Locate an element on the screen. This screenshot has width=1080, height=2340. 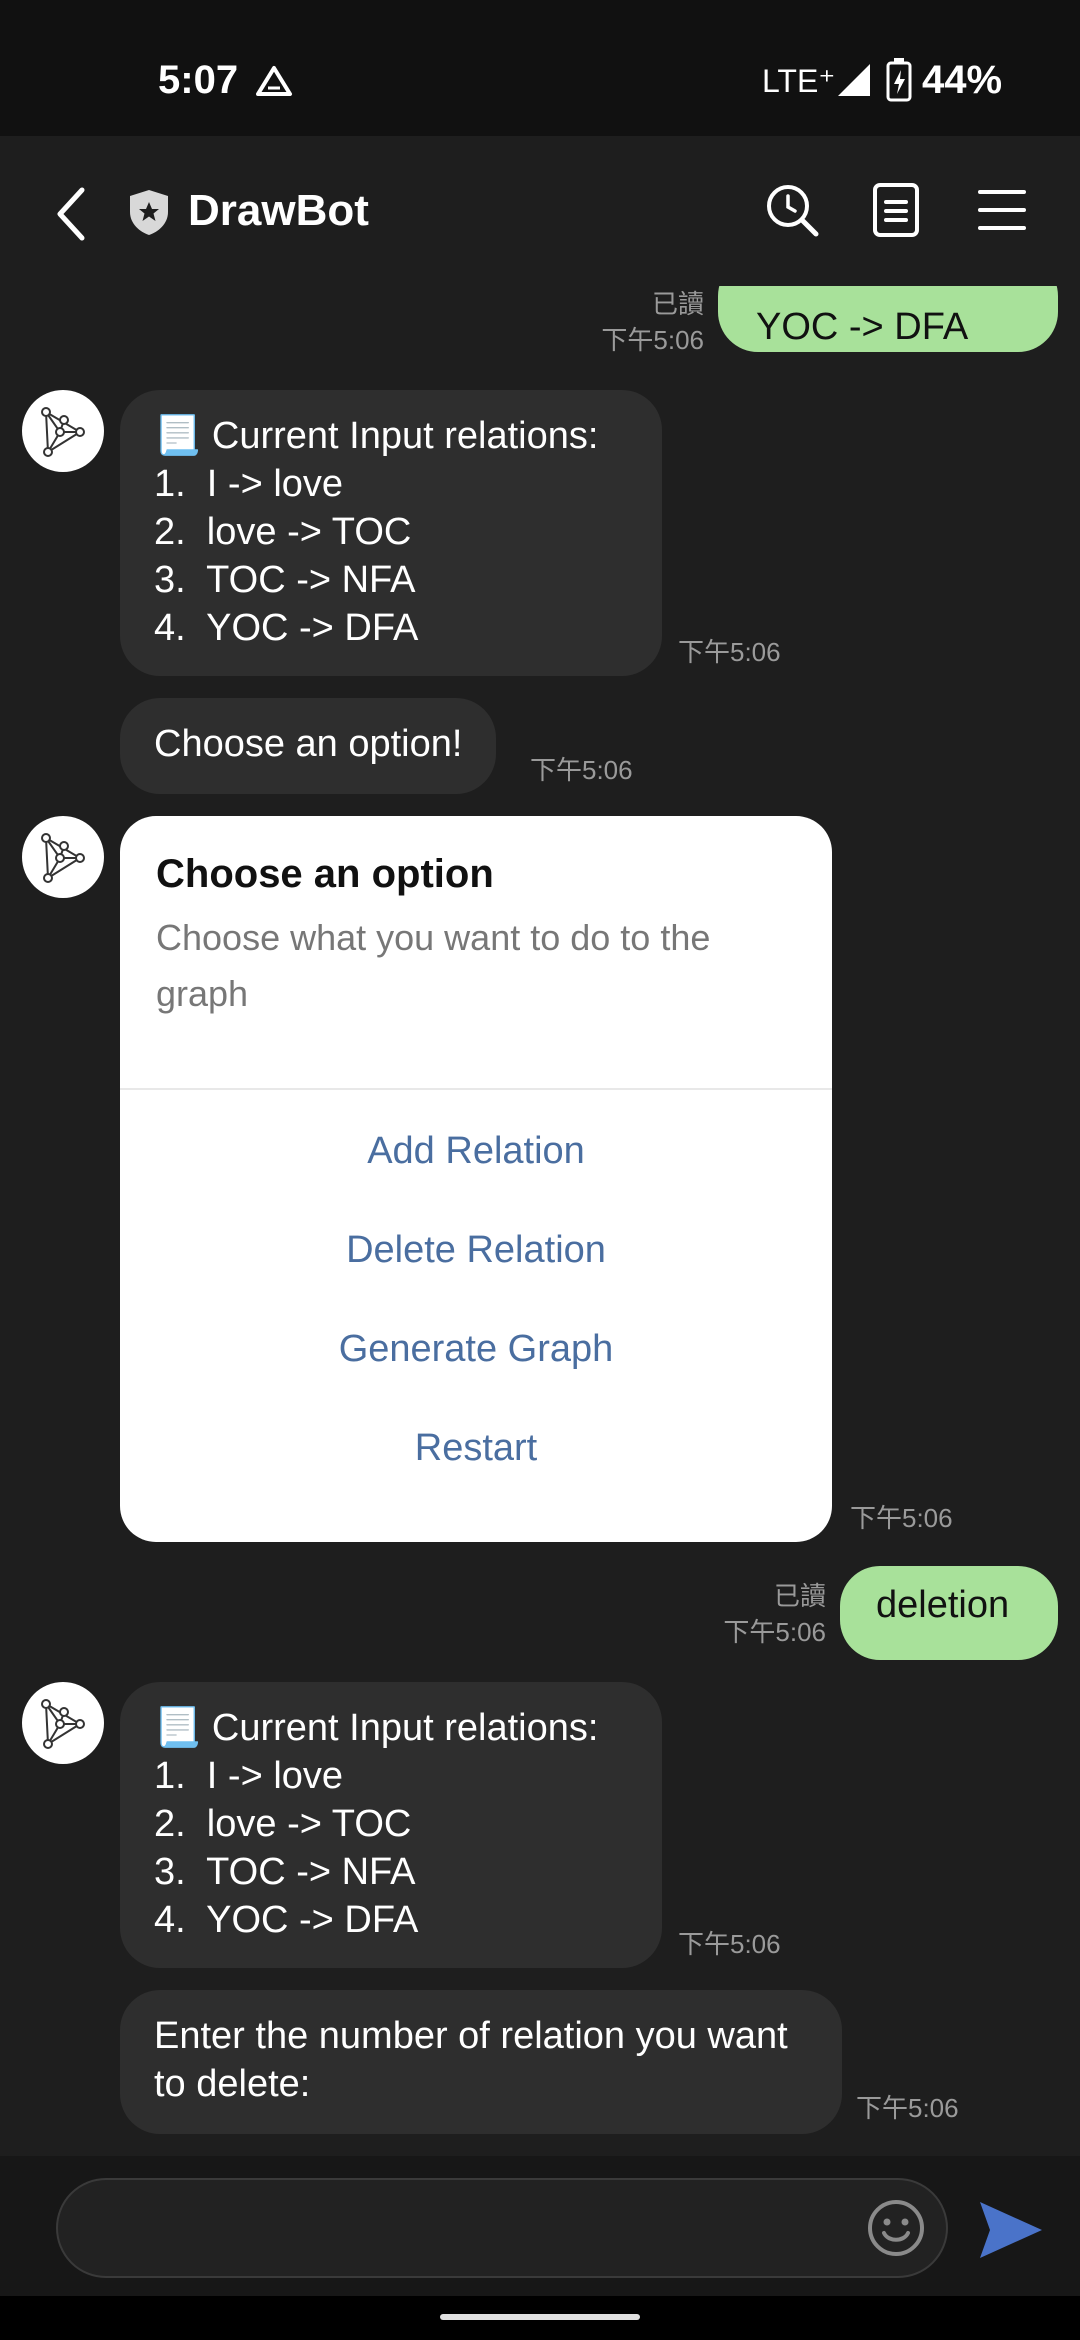
note-icon is located at coordinates (896, 210).